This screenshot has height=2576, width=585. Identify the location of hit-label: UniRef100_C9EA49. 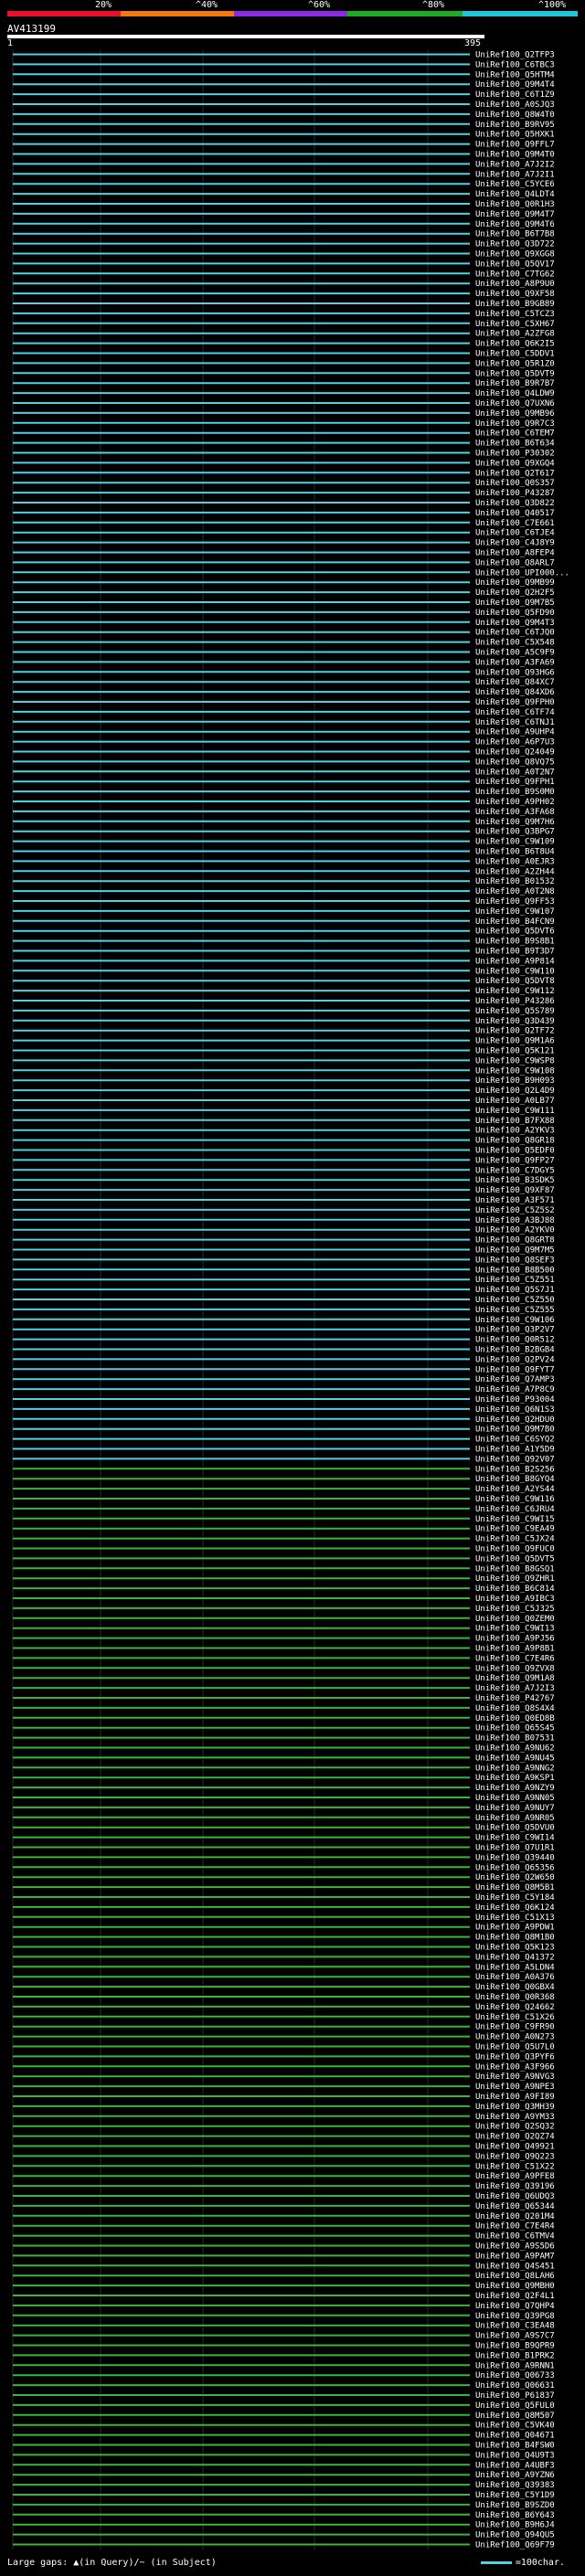
(515, 1529).